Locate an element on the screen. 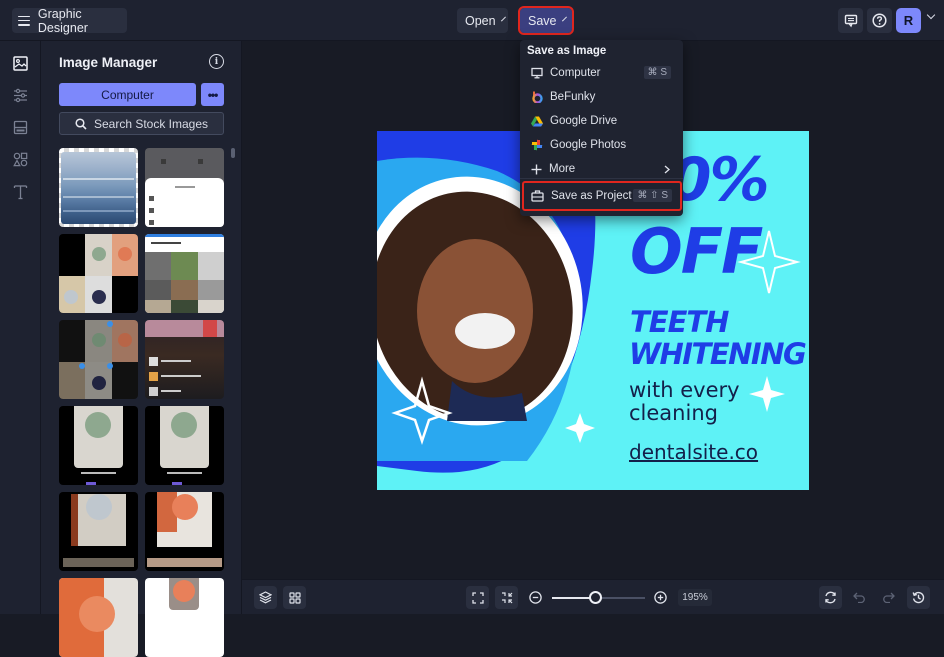 This screenshot has width=944, height=657. design-off-text: OFF is located at coordinates (696, 251).